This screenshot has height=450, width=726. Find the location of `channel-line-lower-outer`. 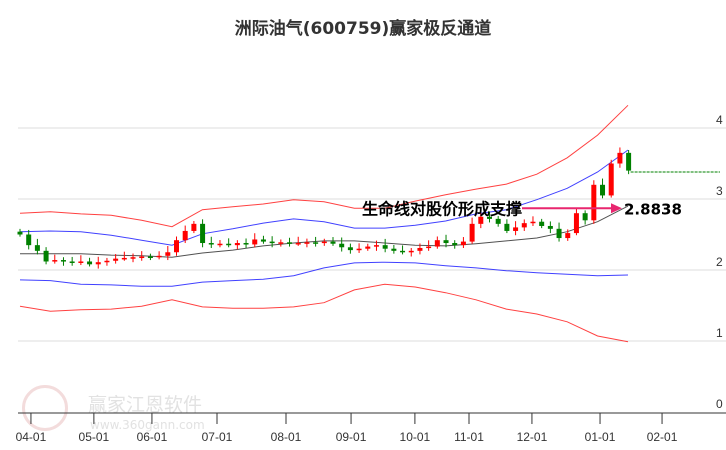

channel-line-lower-outer is located at coordinates (324, 313).